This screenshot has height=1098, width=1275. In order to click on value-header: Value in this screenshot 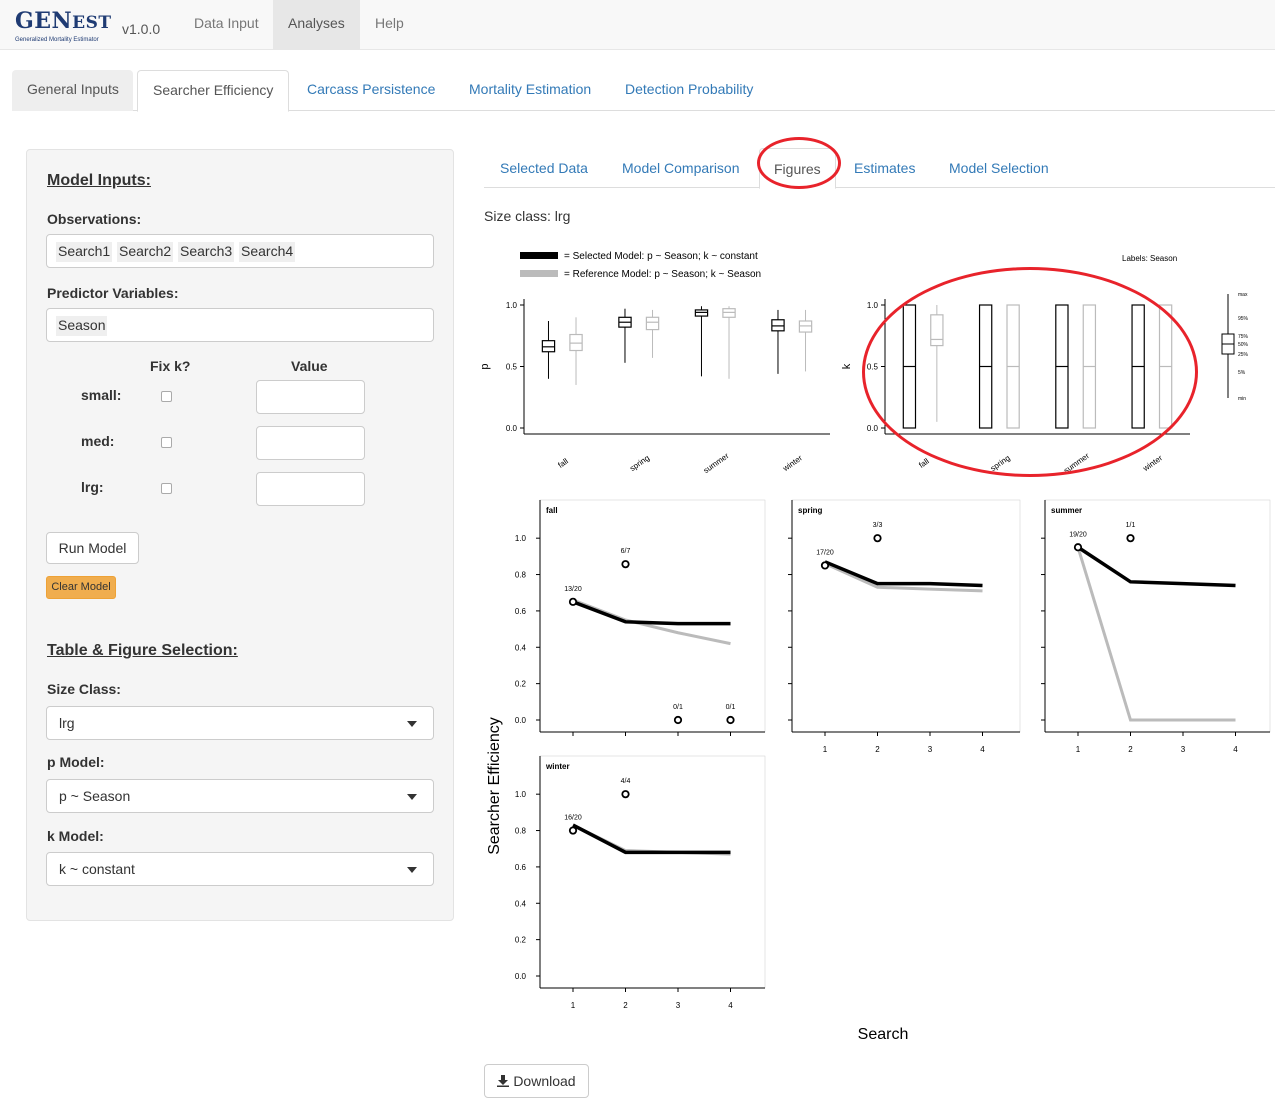, I will do `click(309, 366)`.